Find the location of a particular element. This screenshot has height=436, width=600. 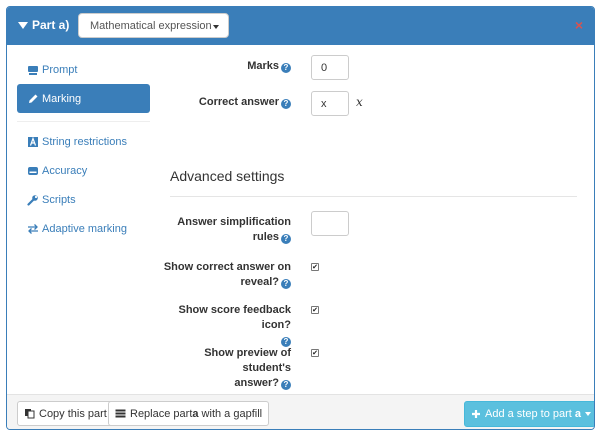

chevron-down-icon is located at coordinates (216, 27).